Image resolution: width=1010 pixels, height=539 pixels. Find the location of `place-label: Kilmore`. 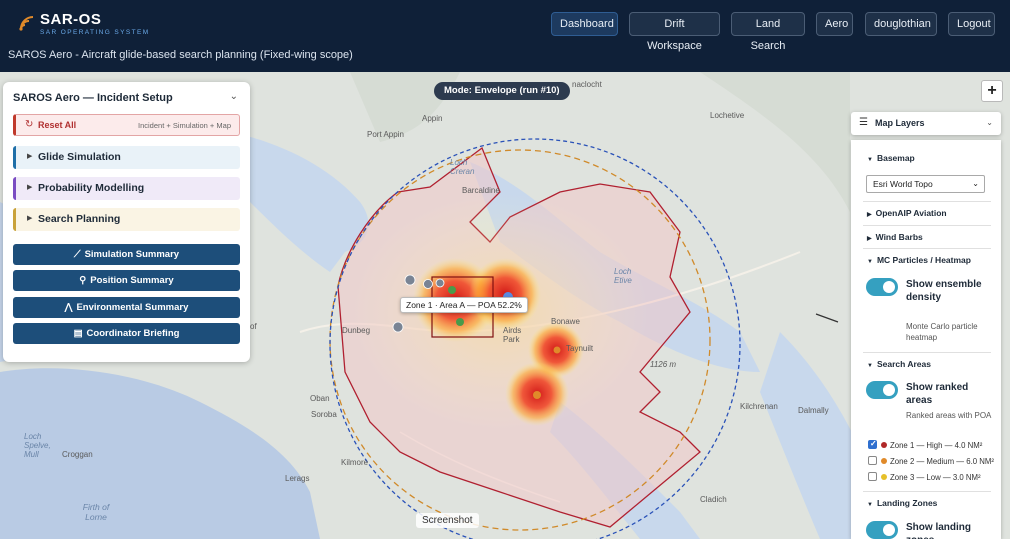

place-label: Kilmore is located at coordinates (355, 462).